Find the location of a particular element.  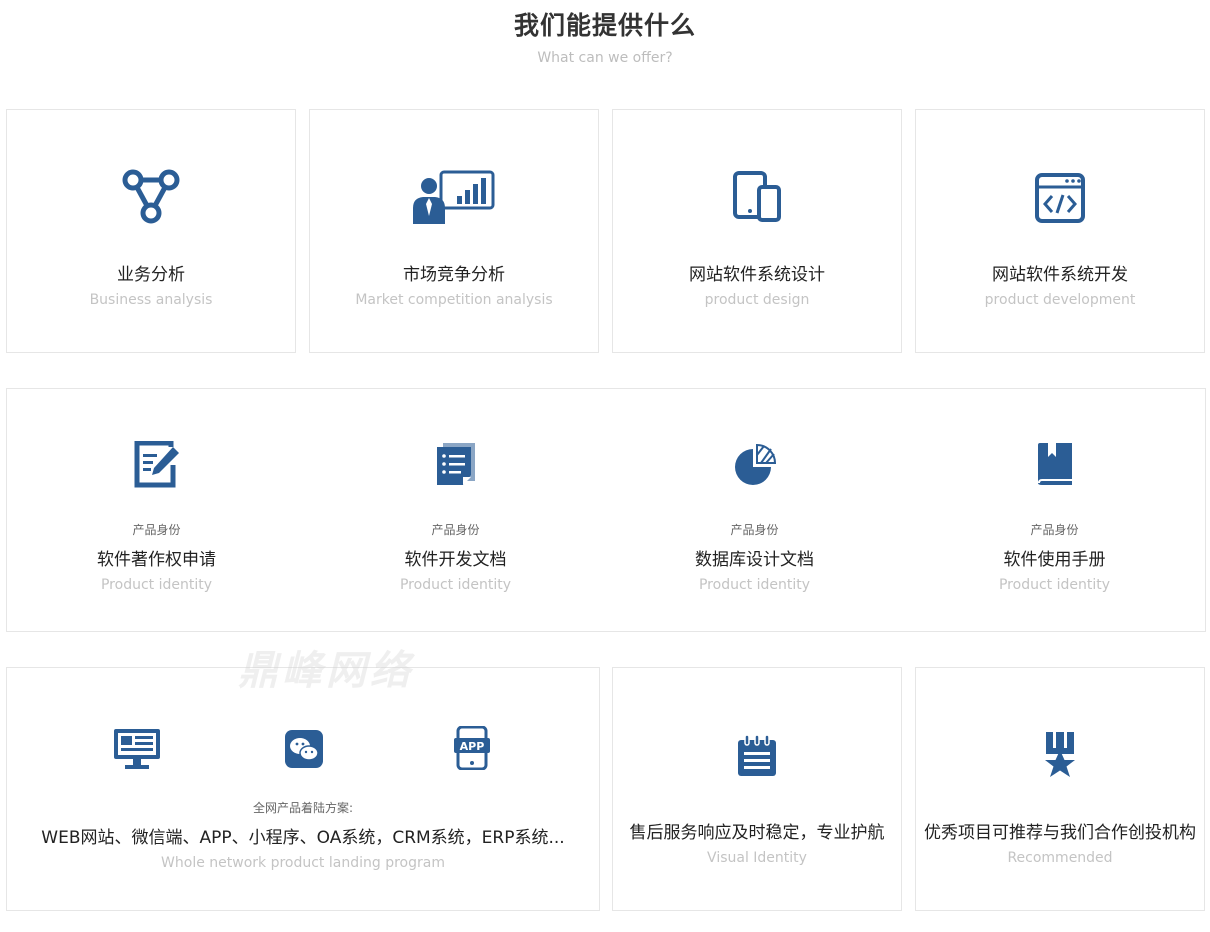

edit-document-icon is located at coordinates (156, 464).